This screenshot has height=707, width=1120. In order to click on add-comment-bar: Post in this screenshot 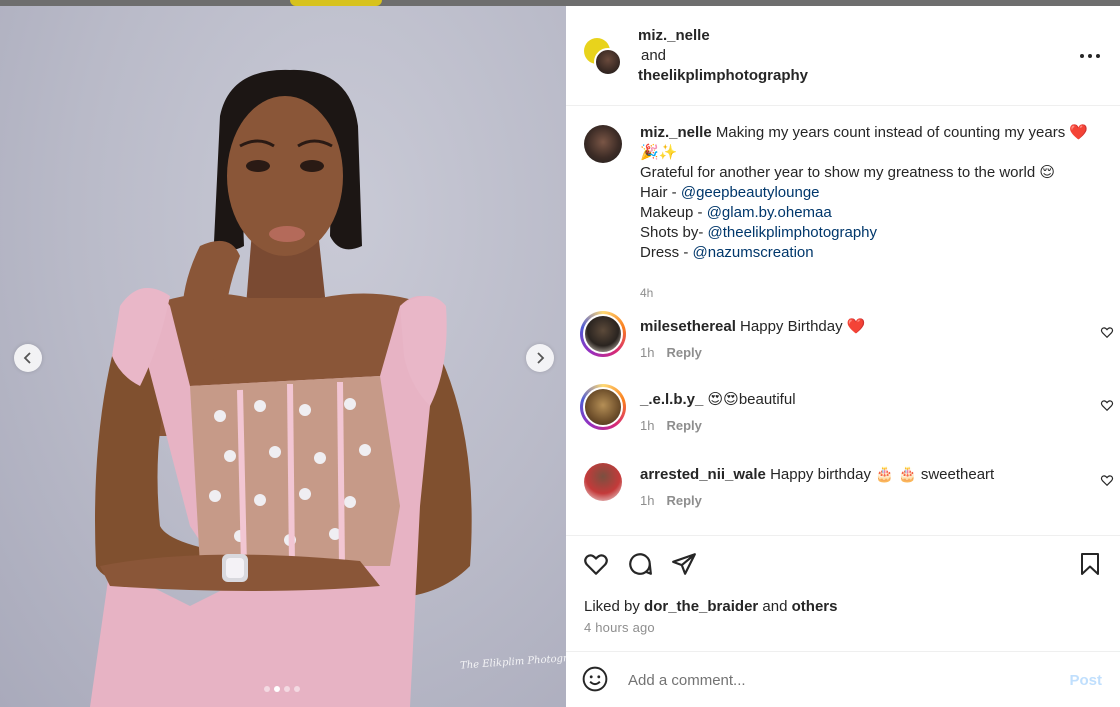, I will do `click(843, 679)`.